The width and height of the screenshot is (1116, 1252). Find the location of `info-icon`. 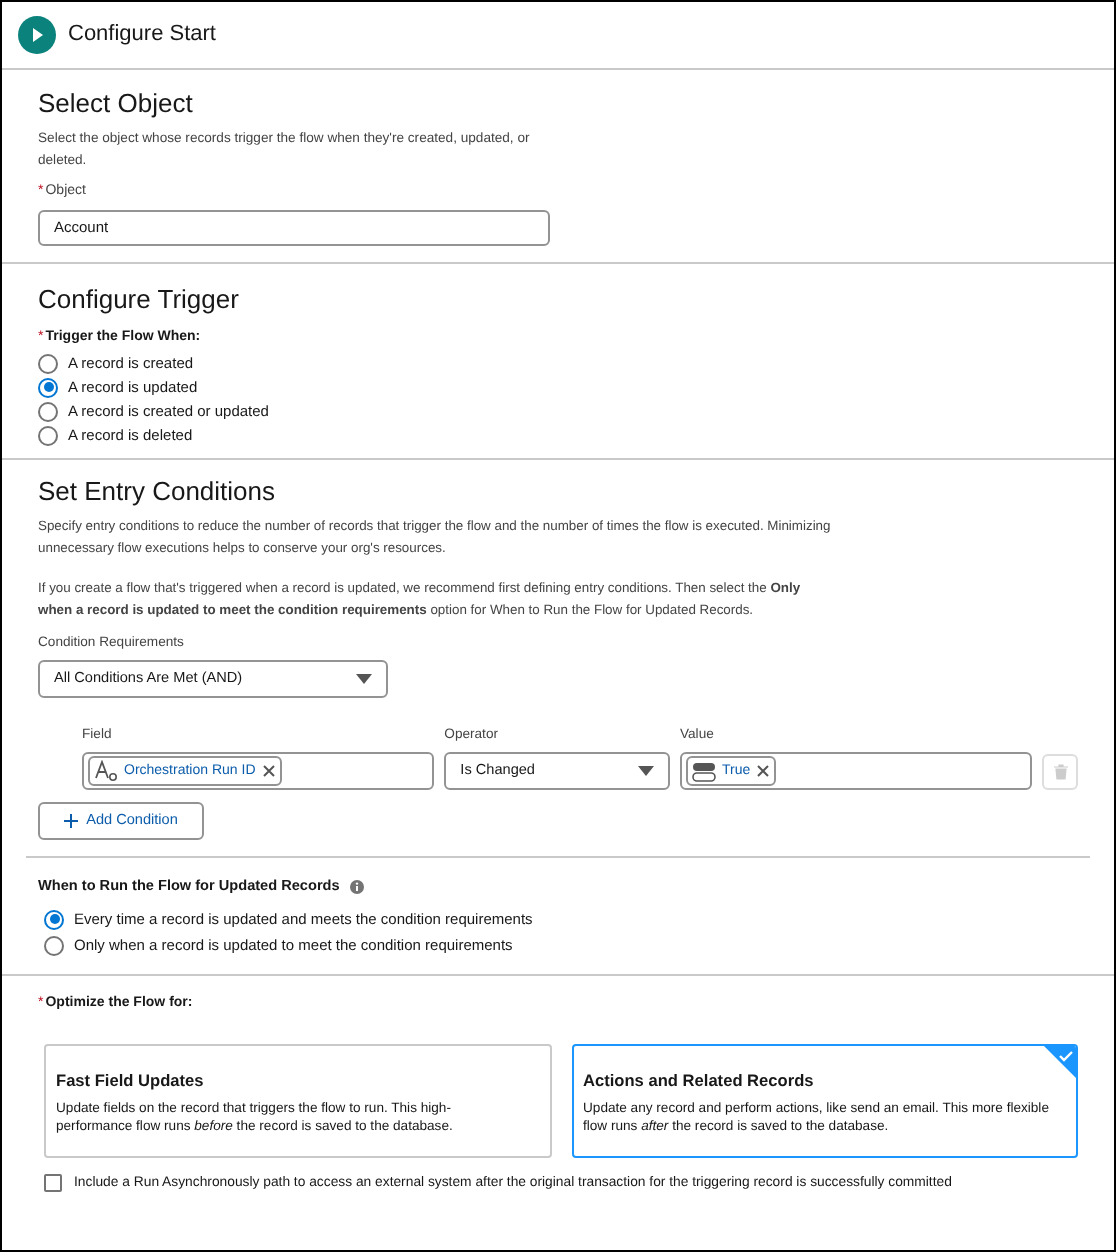

info-icon is located at coordinates (356, 887).